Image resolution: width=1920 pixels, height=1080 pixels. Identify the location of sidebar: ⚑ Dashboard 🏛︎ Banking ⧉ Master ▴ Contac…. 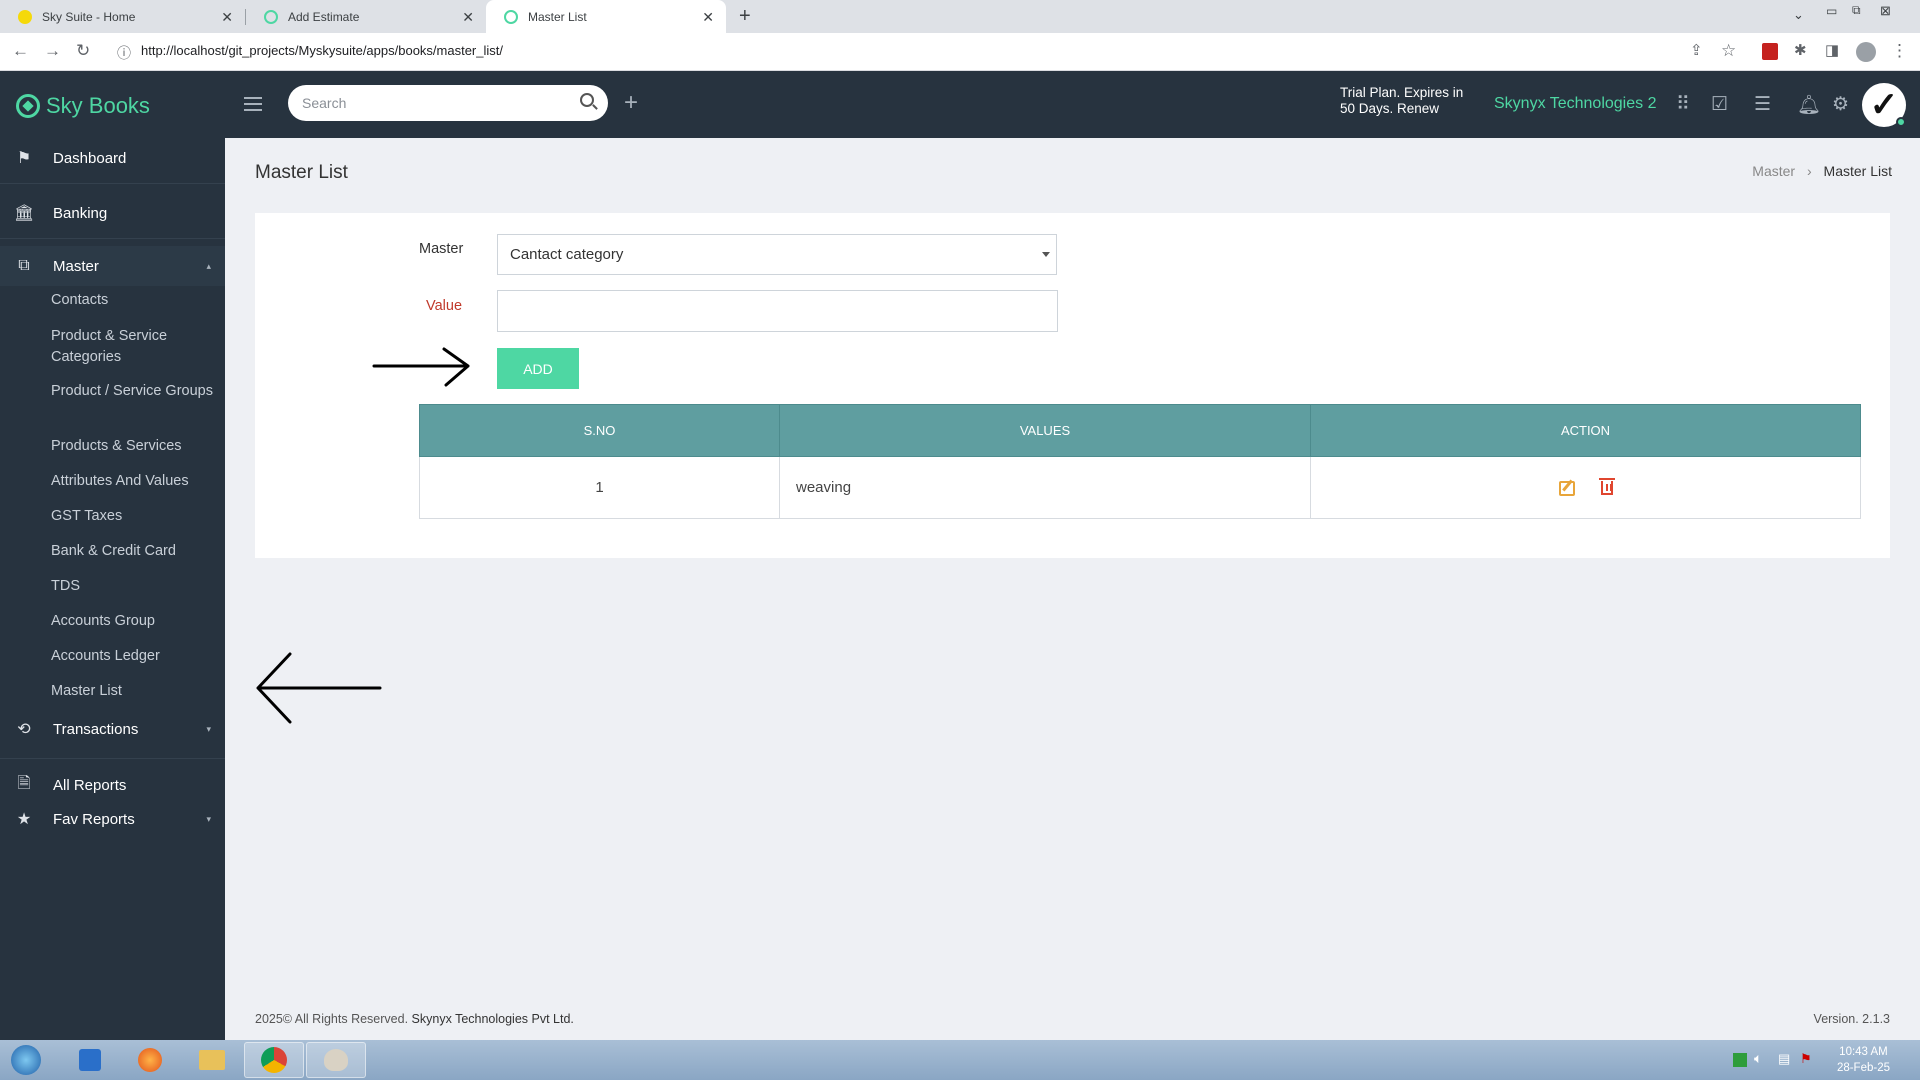
(112, 589).